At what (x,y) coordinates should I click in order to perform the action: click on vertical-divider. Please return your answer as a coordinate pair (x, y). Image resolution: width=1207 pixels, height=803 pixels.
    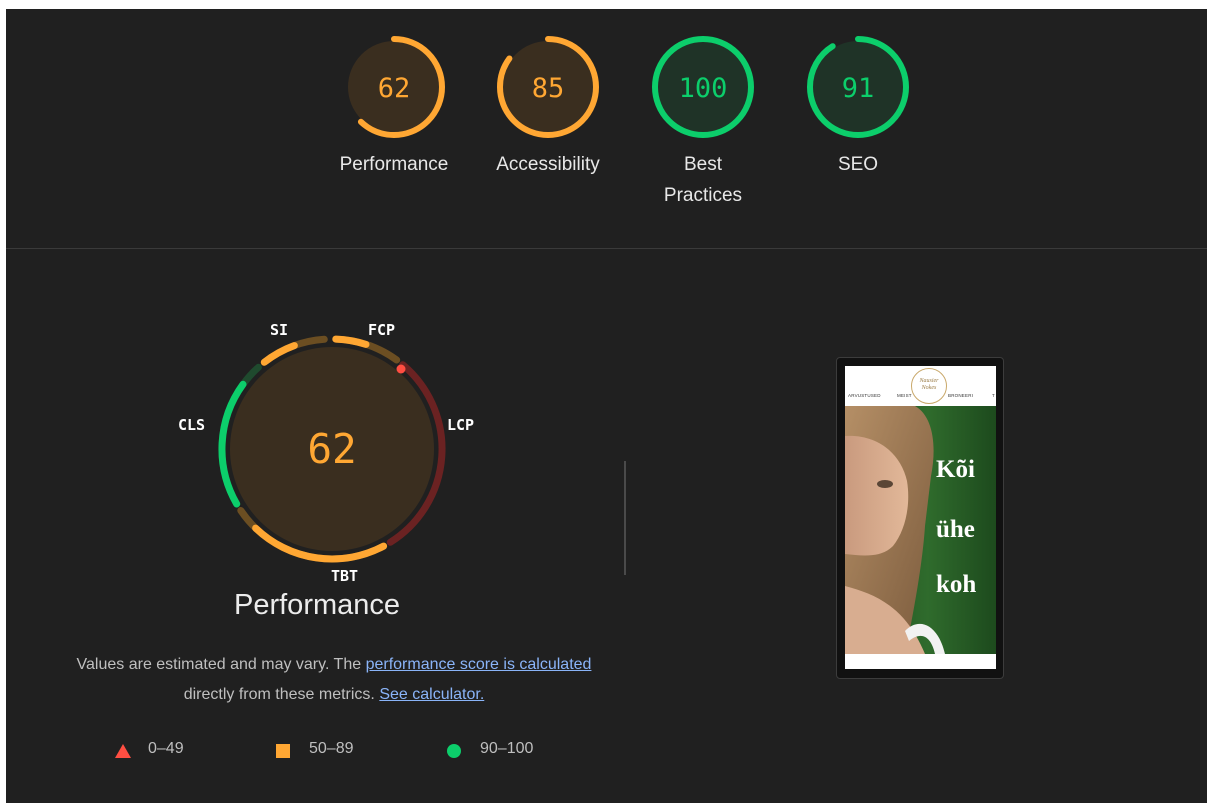
    Looking at the image, I should click on (625, 518).